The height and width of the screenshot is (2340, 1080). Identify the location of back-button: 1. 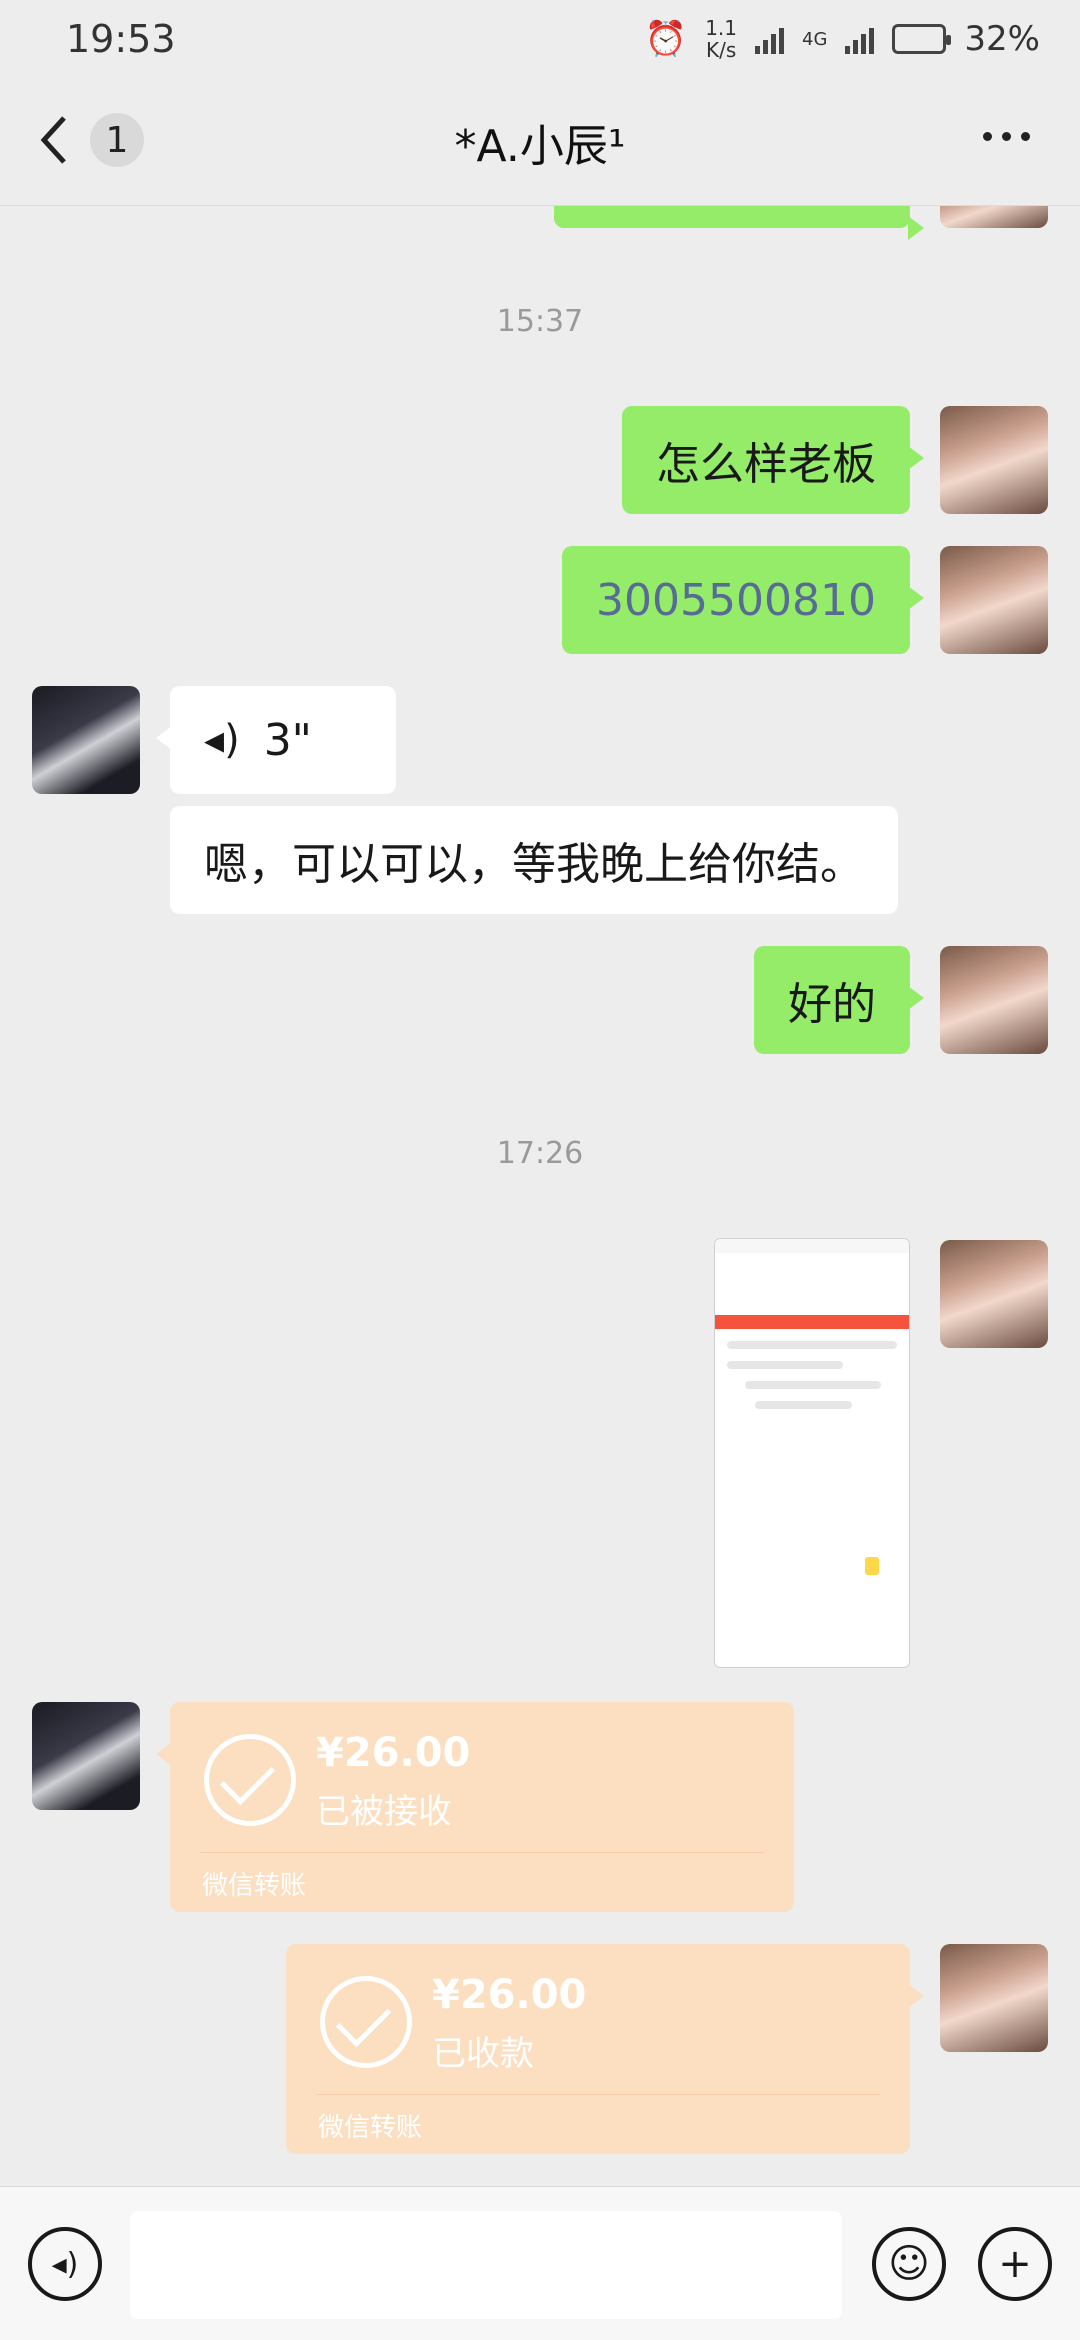
(90, 140).